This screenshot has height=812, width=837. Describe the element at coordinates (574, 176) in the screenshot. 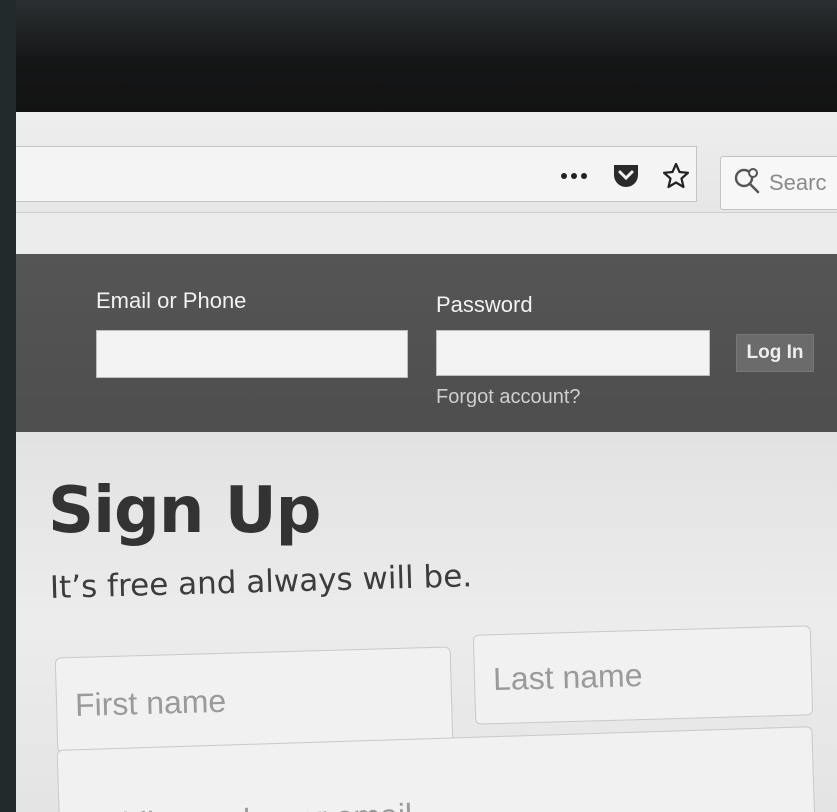

I see `more-icon` at that location.